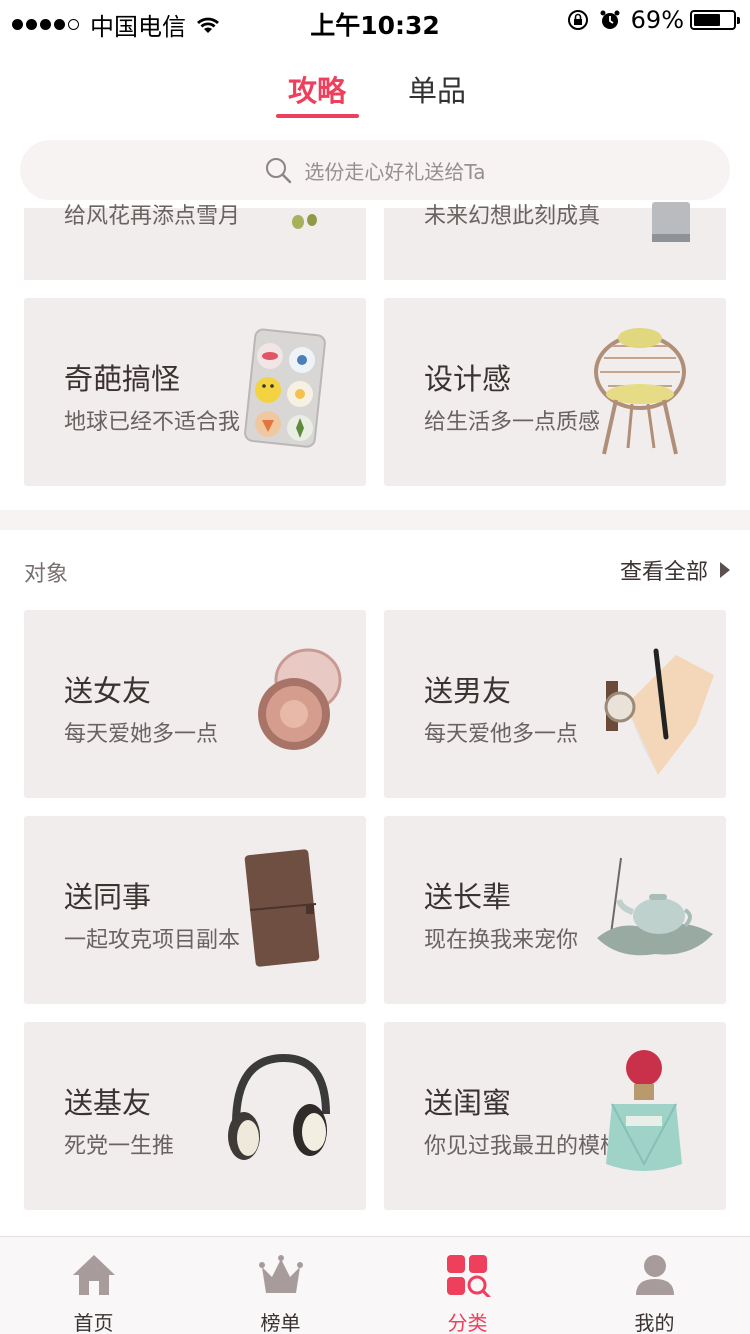 The width and height of the screenshot is (750, 1334). What do you see at coordinates (468, 379) in the screenshot?
I see `card-title: 设计感` at bounding box center [468, 379].